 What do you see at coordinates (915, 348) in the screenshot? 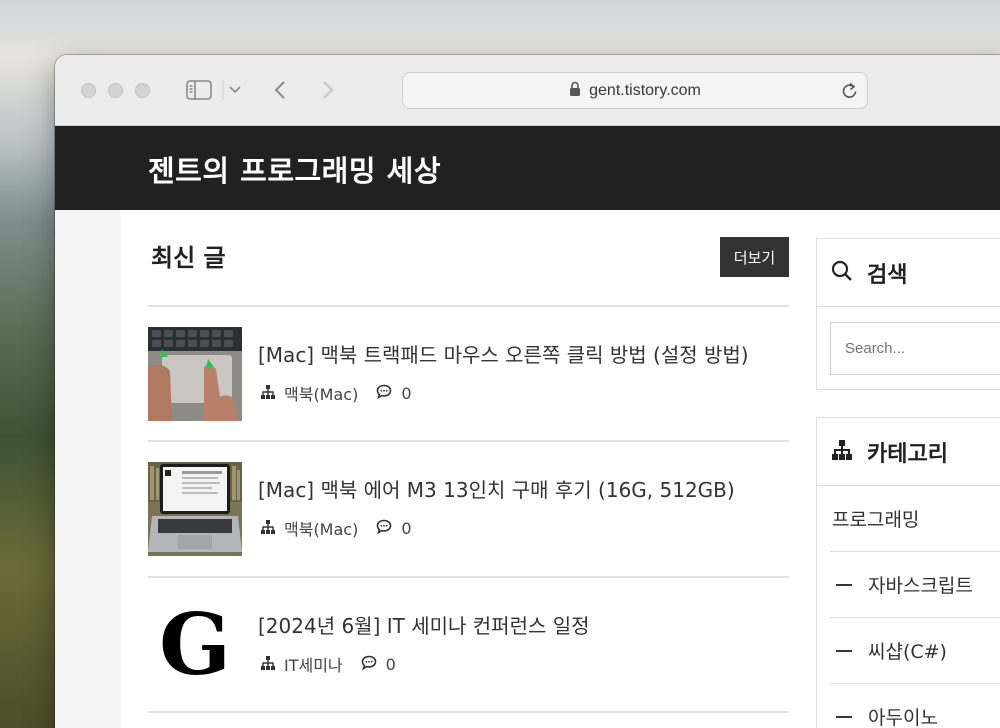
I see `search-input` at bounding box center [915, 348].